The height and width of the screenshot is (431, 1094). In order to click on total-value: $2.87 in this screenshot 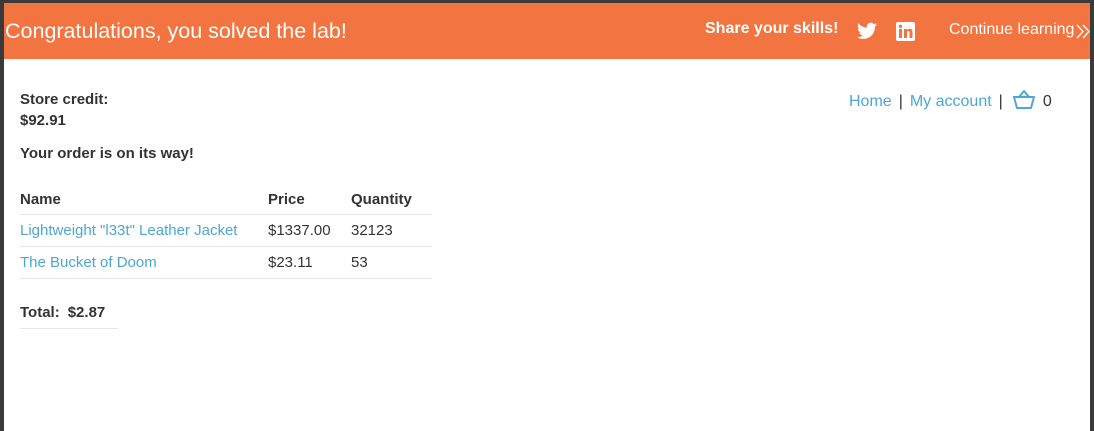, I will do `click(86, 312)`.